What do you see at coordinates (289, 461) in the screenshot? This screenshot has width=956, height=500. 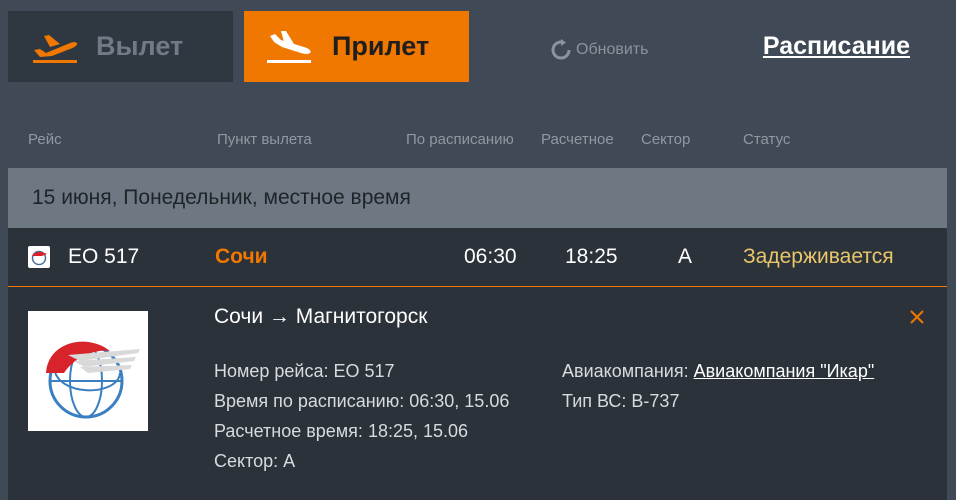 I see `detail-sector-value: A` at bounding box center [289, 461].